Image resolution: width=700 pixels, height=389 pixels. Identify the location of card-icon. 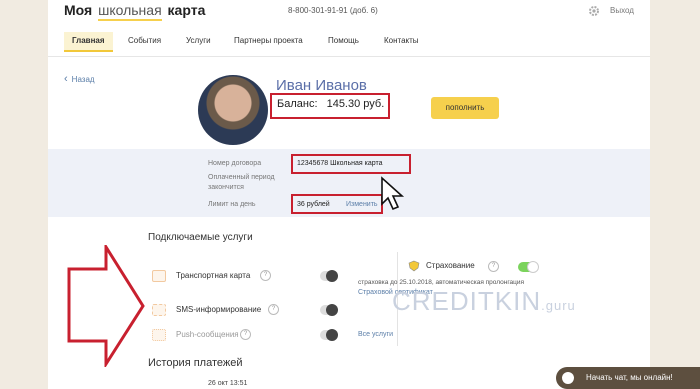
(159, 276).